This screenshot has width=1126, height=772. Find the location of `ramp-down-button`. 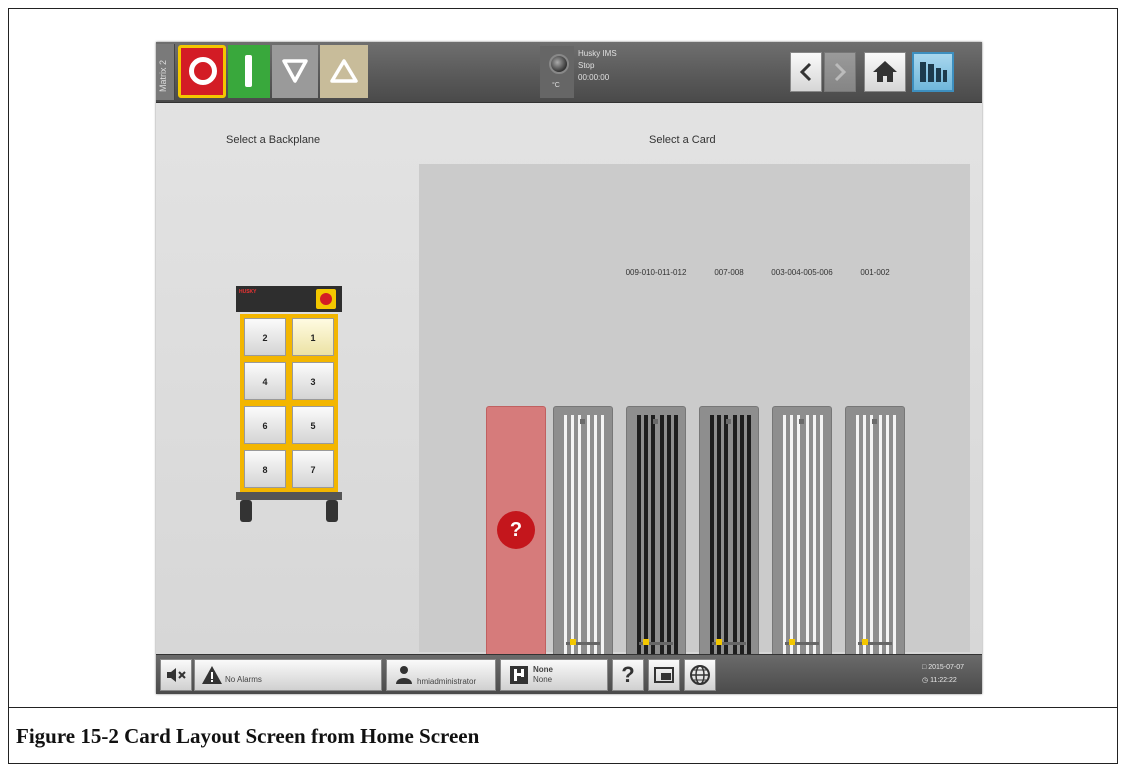

ramp-down-button is located at coordinates (295, 71).